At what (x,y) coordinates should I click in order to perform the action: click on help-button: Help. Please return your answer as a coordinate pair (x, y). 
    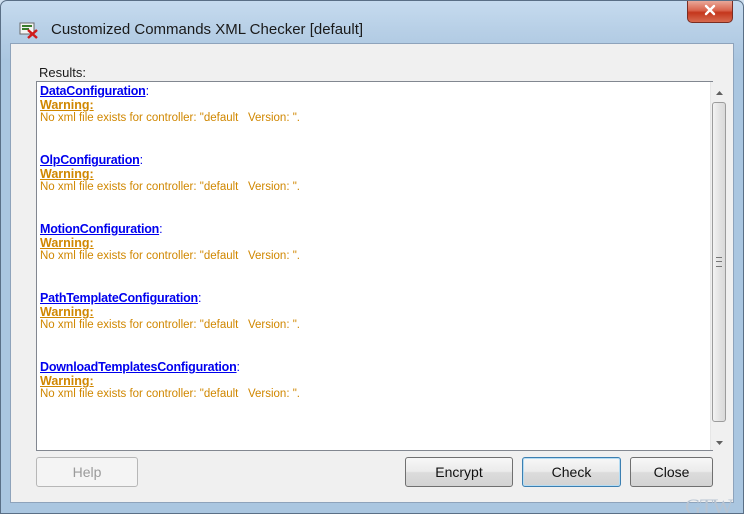
    Looking at the image, I should click on (87, 472).